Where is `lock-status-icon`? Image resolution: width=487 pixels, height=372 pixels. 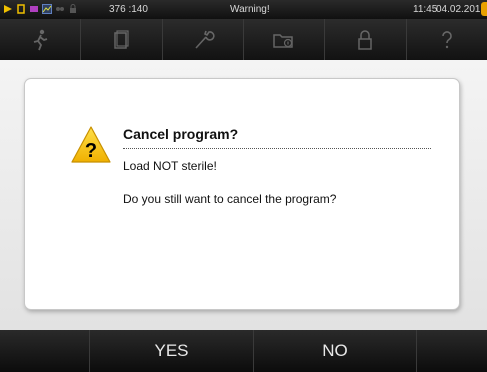
lock-status-icon is located at coordinates (73, 8).